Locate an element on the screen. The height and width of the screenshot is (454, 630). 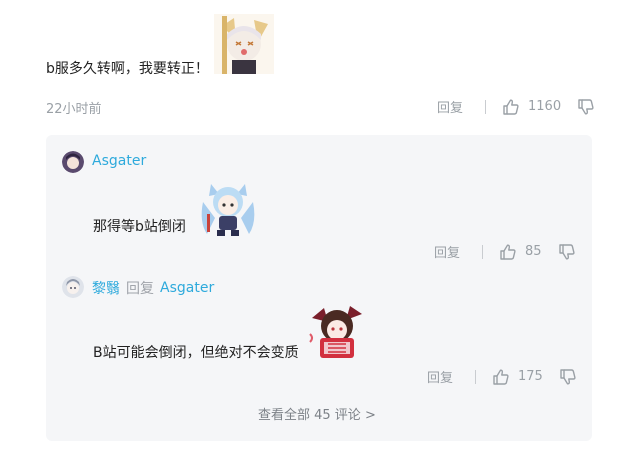
reply-header: 黎翳 回复 Asgater is located at coordinates (153, 288).